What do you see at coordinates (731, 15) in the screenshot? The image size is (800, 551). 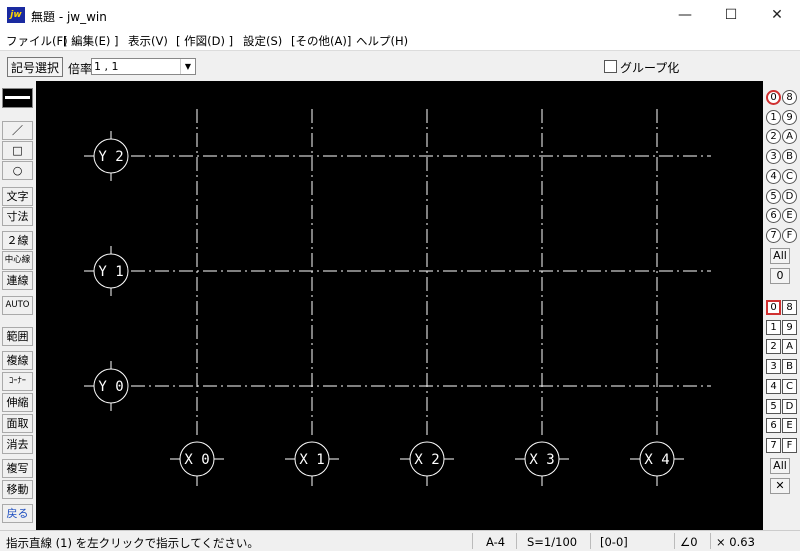 I see `maximize-button: ☐` at bounding box center [731, 15].